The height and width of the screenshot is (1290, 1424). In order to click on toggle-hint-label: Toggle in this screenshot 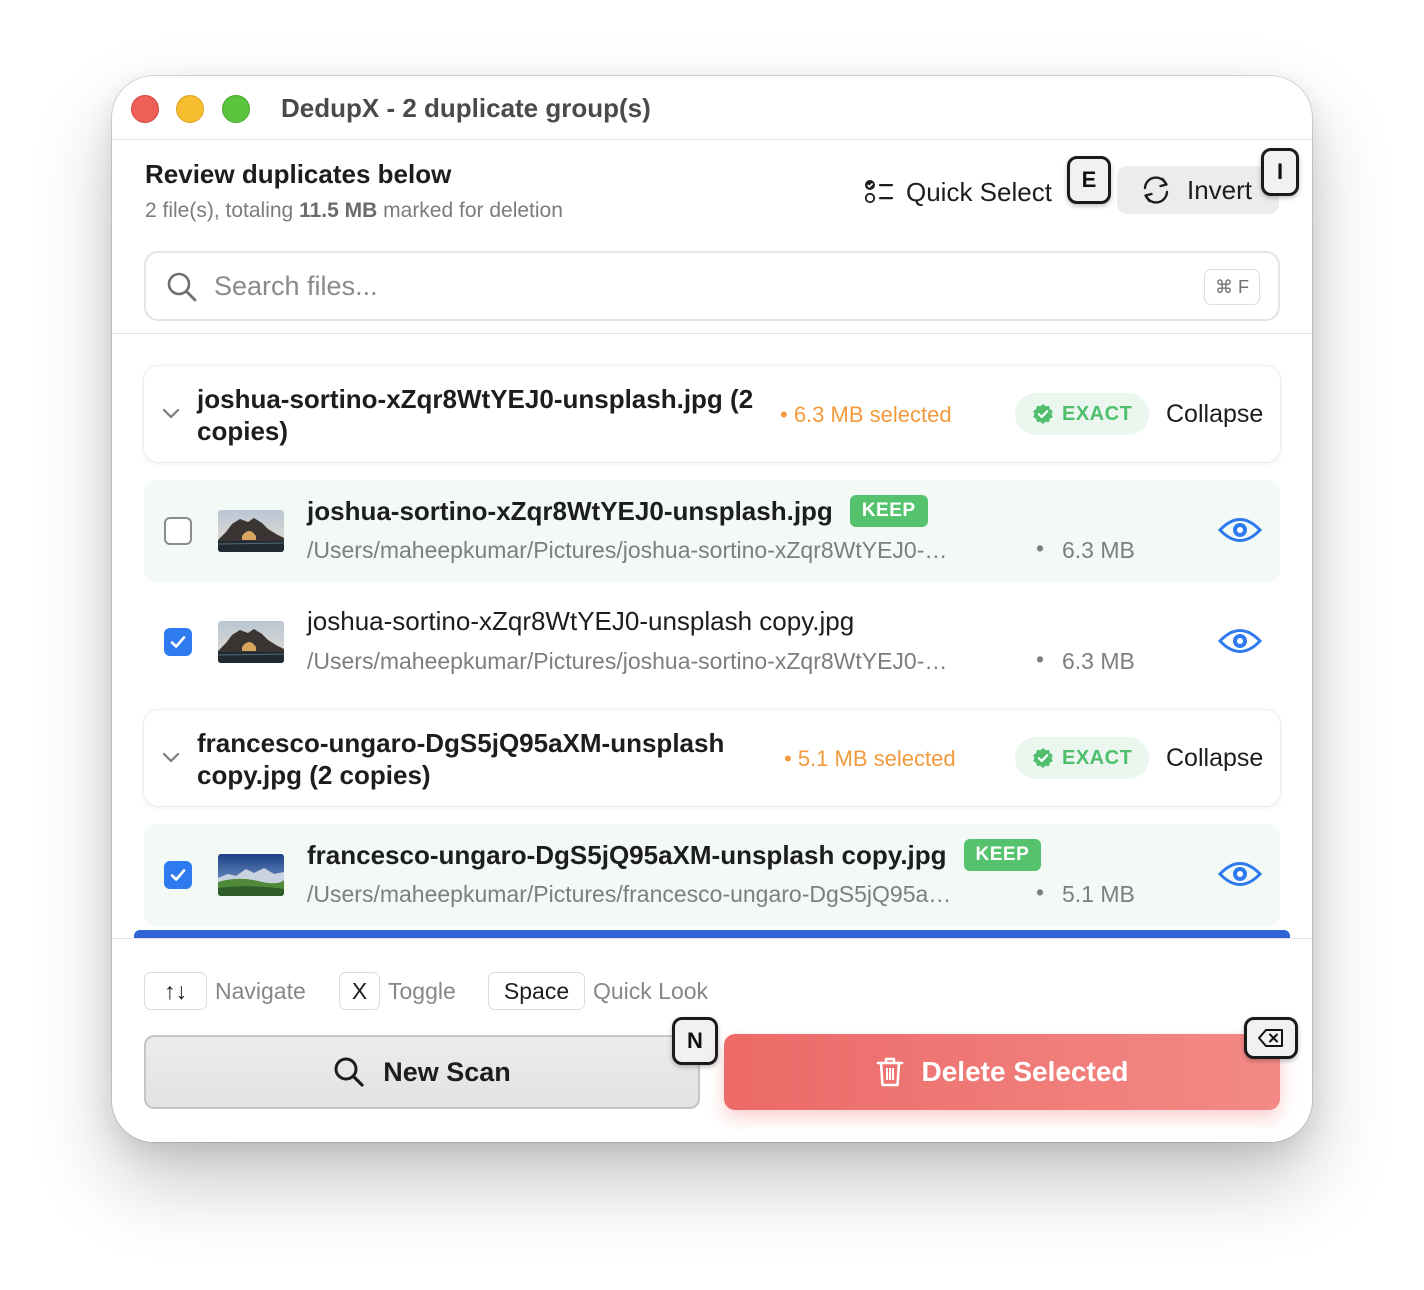, I will do `click(422, 991)`.